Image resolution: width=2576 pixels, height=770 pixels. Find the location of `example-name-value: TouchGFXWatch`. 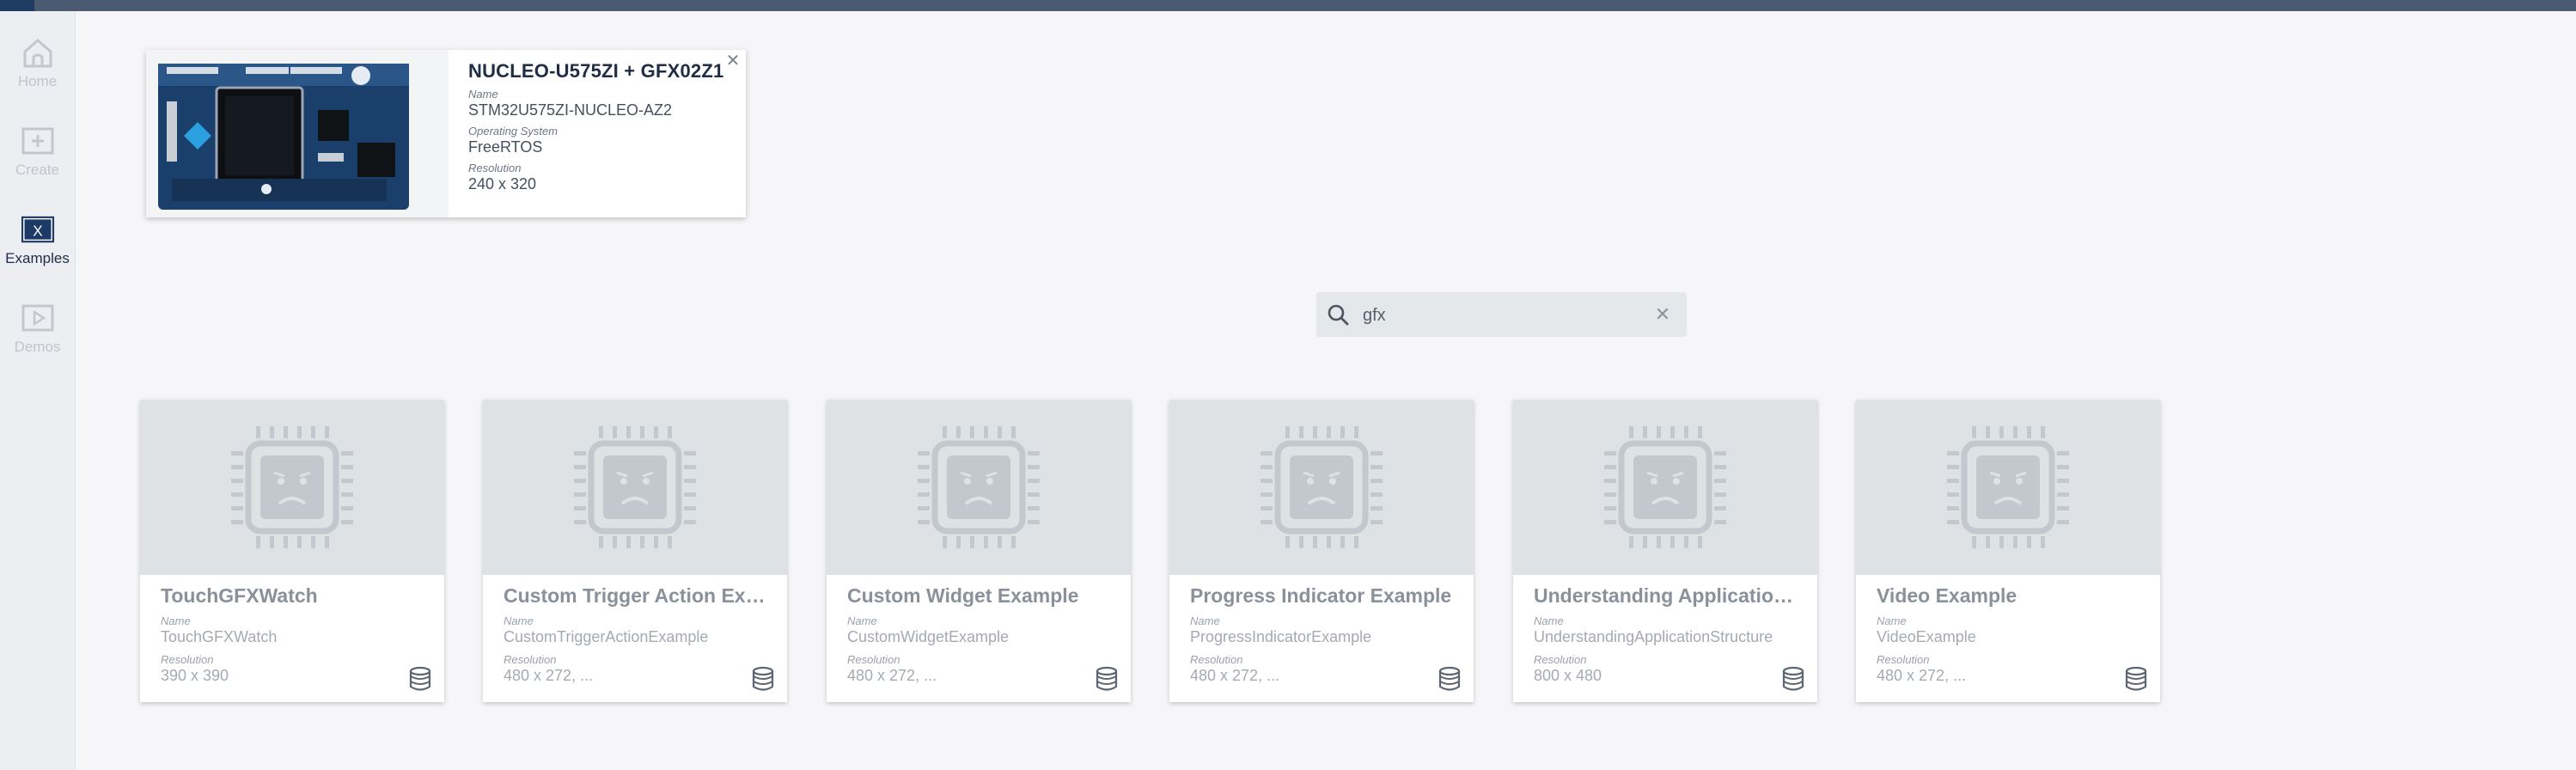

example-name-value: TouchGFXWatch is located at coordinates (219, 636).